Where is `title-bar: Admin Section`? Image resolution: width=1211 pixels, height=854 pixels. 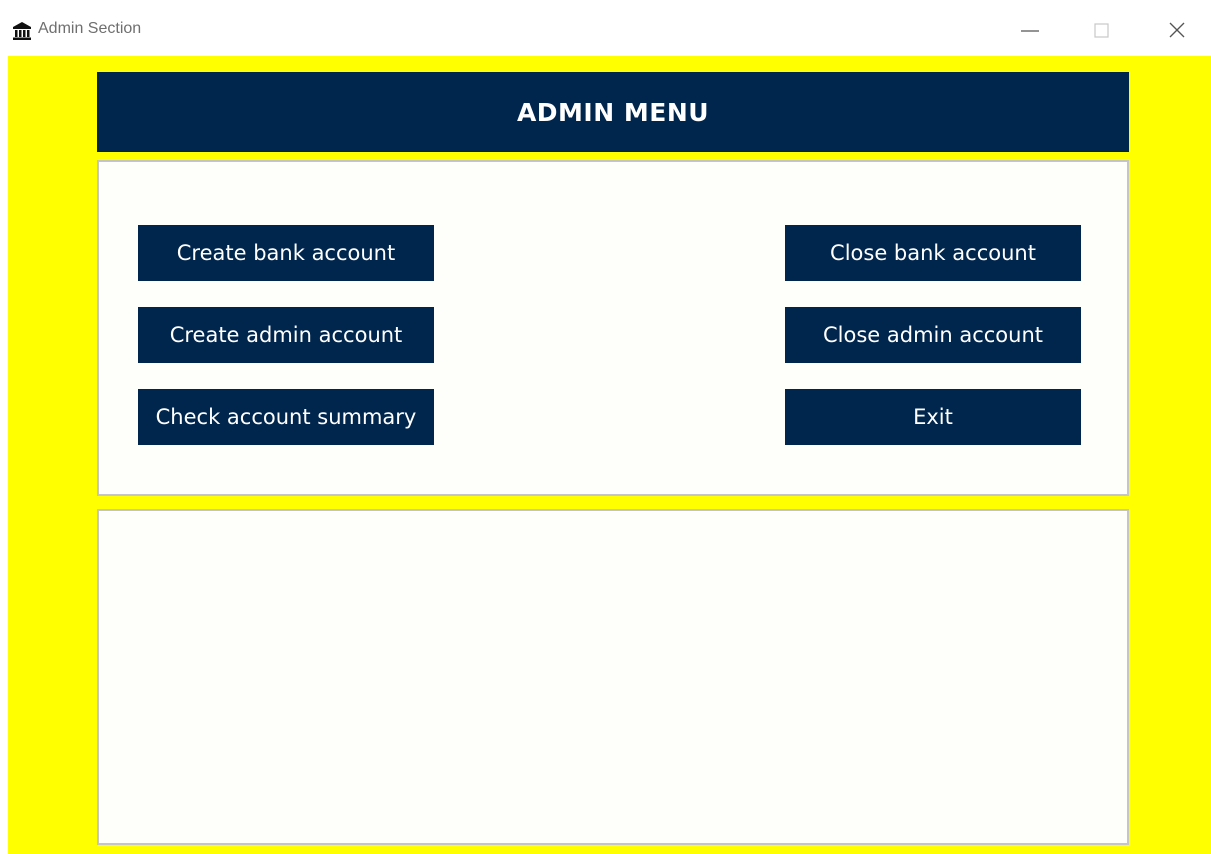
title-bar: Admin Section is located at coordinates (605, 28).